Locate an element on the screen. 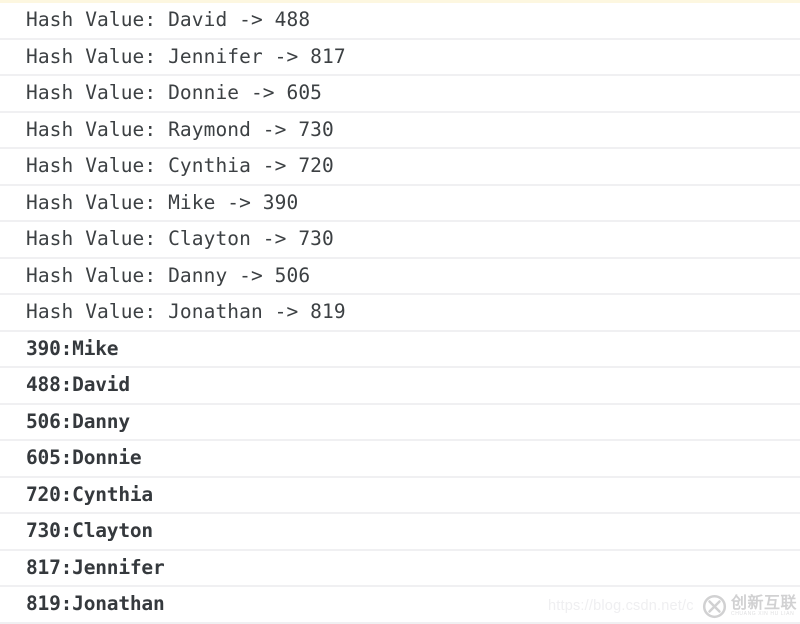 The width and height of the screenshot is (800, 624). console-line-text: 720:Cynthia is located at coordinates (89, 494).